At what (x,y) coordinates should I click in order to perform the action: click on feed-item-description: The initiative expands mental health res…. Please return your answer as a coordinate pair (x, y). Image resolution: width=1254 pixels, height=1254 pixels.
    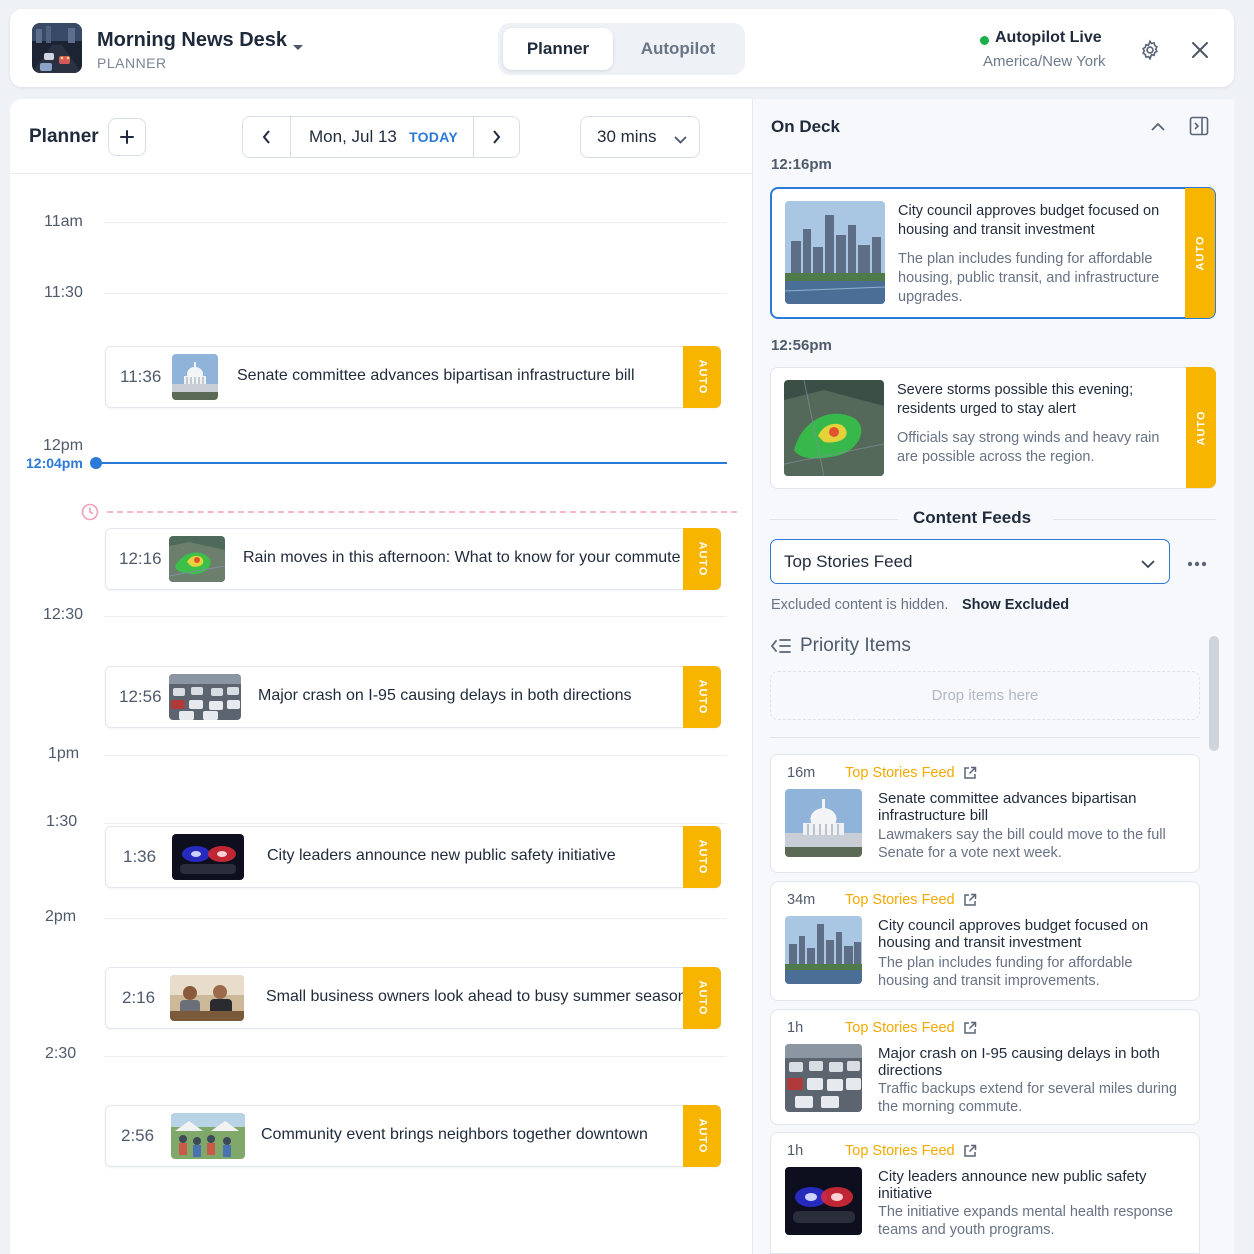
    Looking at the image, I should click on (1026, 1221).